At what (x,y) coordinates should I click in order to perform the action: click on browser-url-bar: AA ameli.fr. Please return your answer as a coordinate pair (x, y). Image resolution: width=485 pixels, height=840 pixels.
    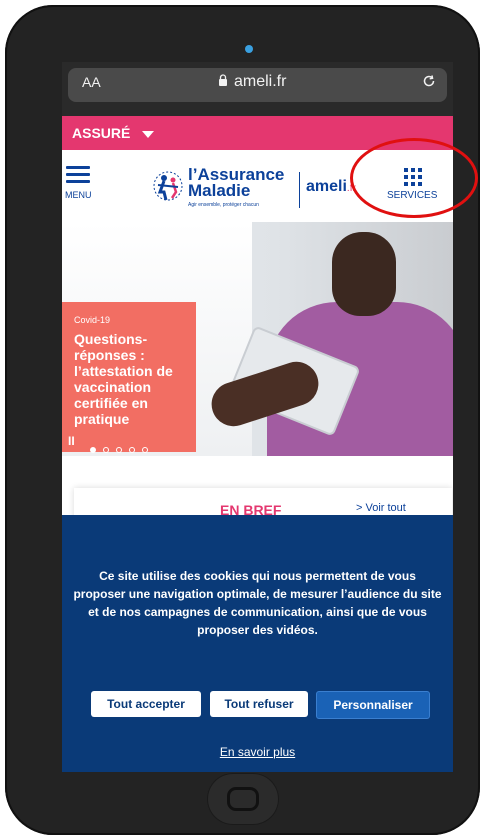
    Looking at the image, I should click on (257, 89).